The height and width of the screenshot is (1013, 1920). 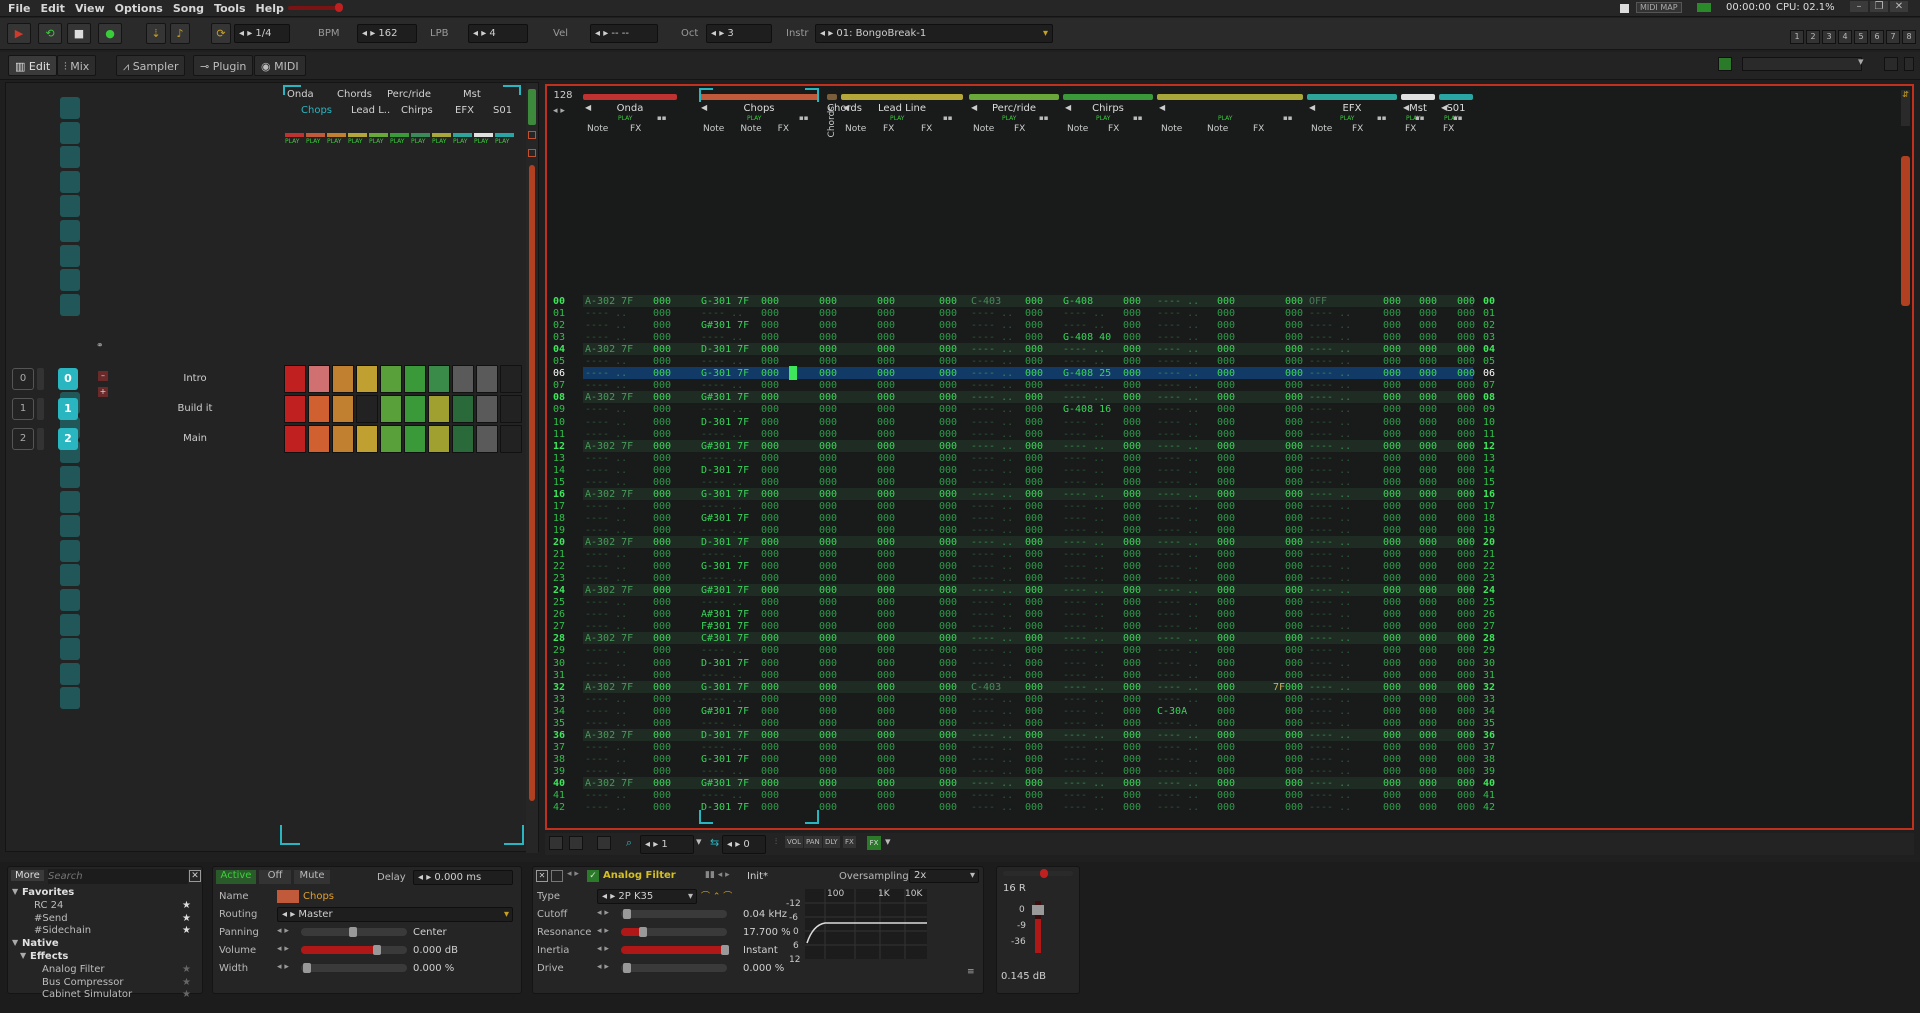 What do you see at coordinates (103, 376) in the screenshot?
I see `remove-sequence-icon: –` at bounding box center [103, 376].